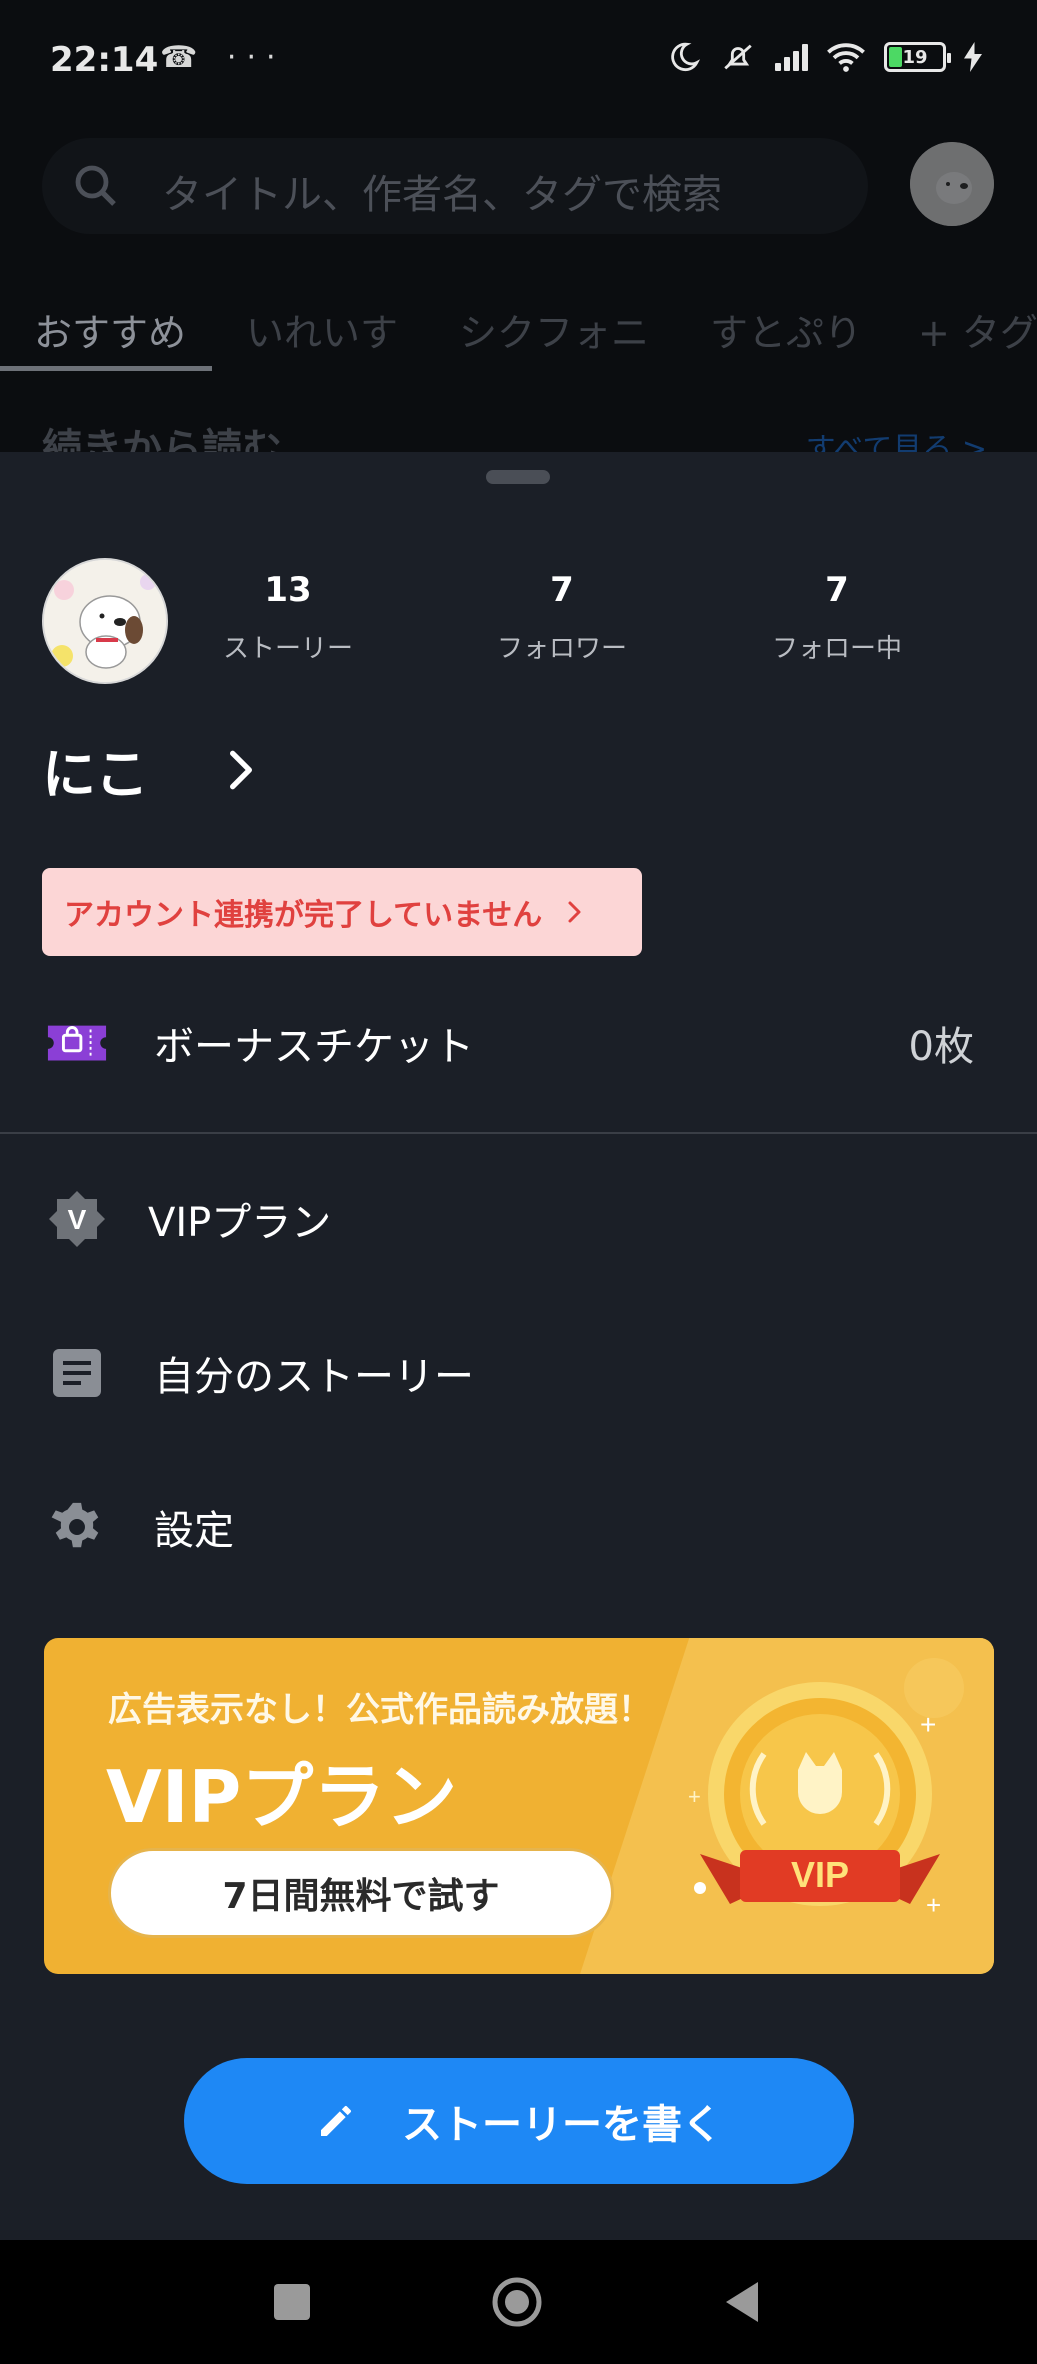 Image resolution: width=1037 pixels, height=2364 pixels. Describe the element at coordinates (104, 60) in the screenshot. I see `status-time: 22:14` at that location.